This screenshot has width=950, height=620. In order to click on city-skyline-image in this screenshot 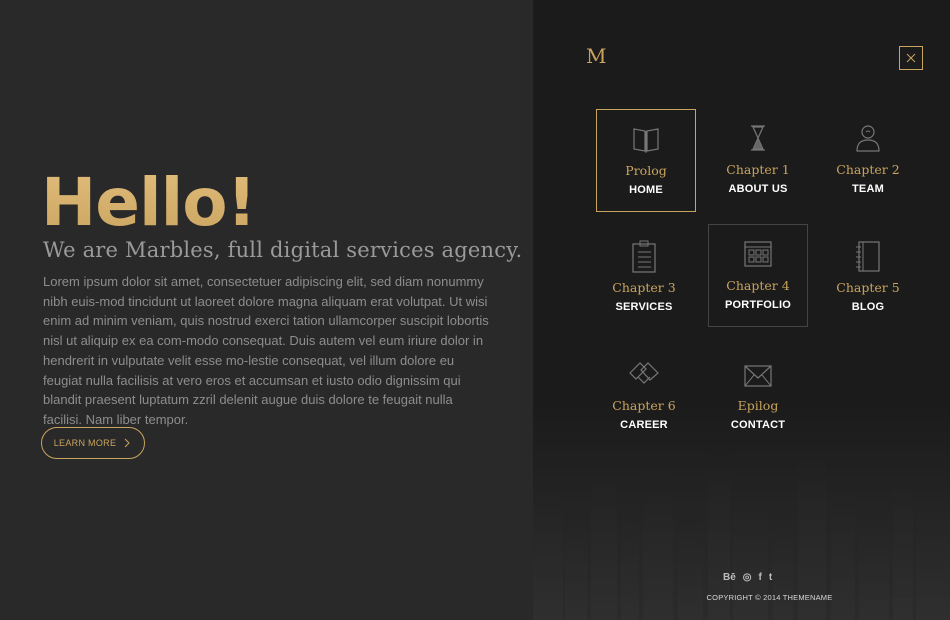, I will do `click(741, 530)`.